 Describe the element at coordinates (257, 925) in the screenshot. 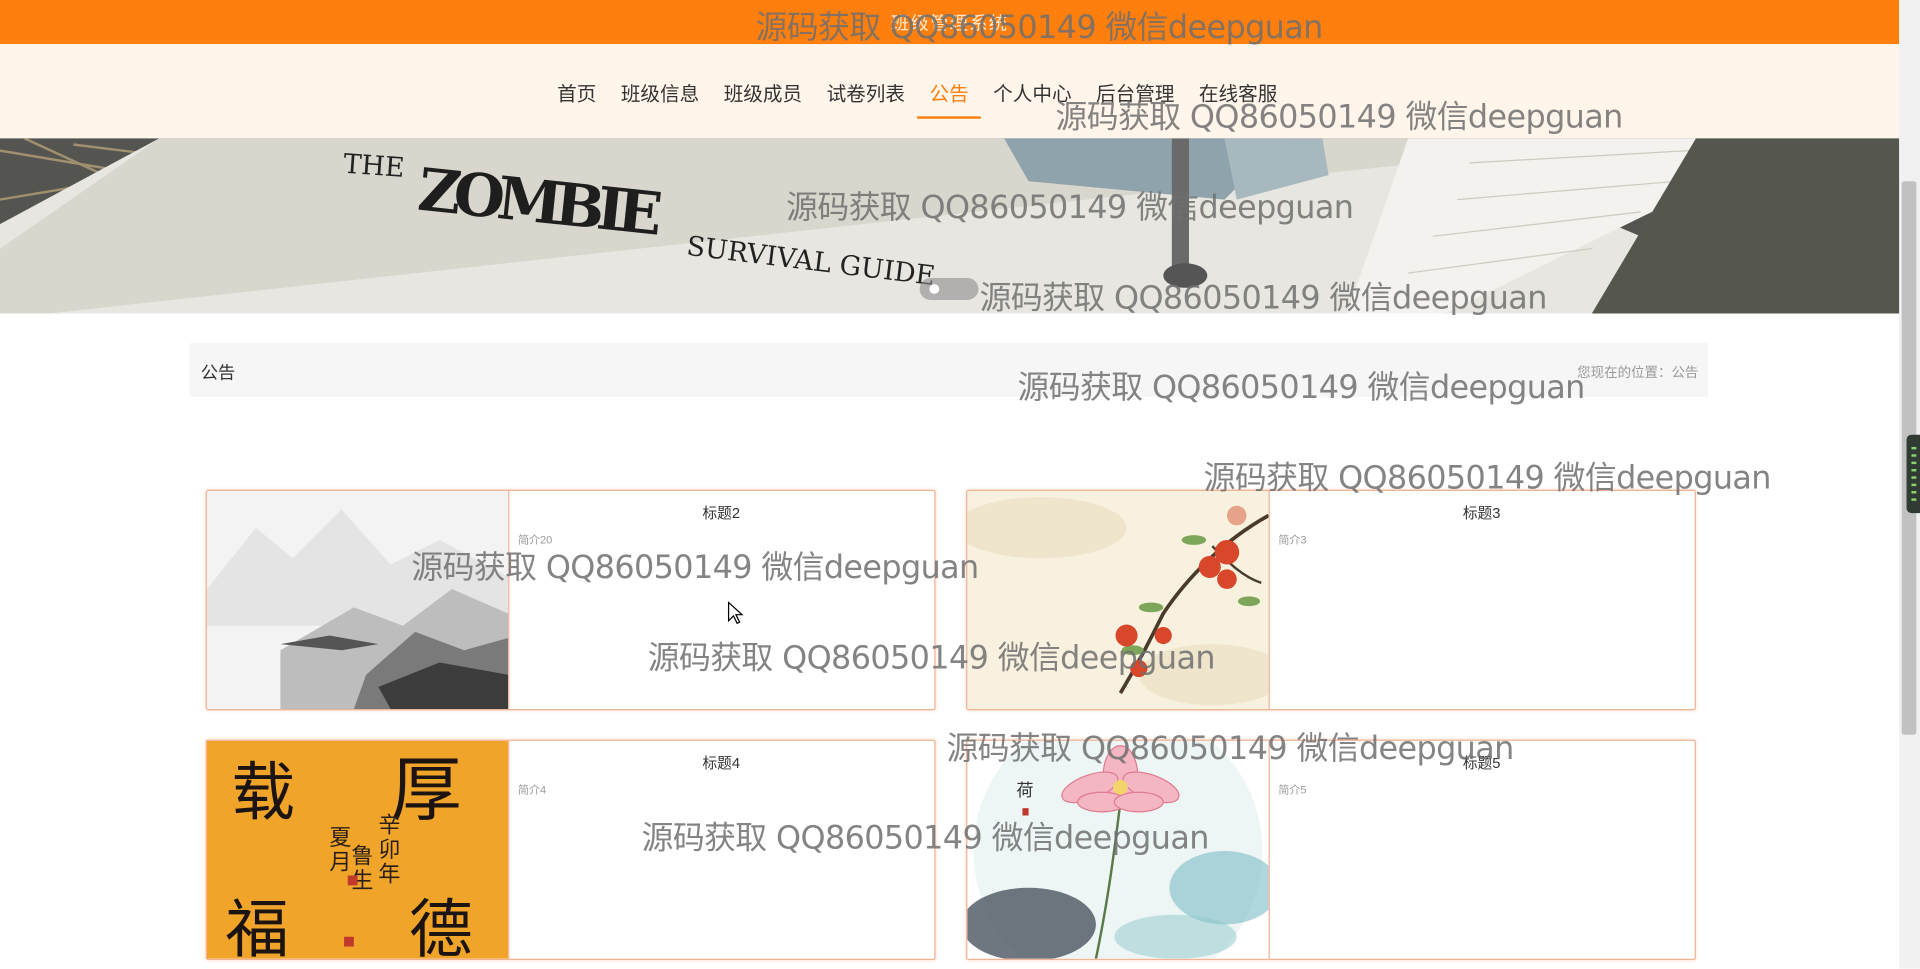

I see `svg-text: 福` at that location.